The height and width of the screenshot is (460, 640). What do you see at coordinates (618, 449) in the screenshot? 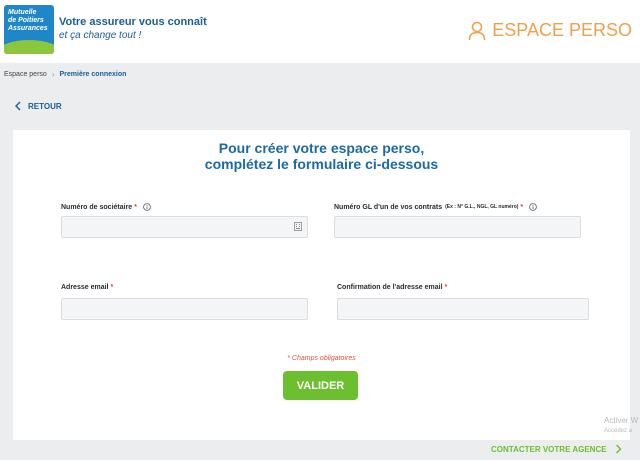
I see `chevron-right-icon` at bounding box center [618, 449].